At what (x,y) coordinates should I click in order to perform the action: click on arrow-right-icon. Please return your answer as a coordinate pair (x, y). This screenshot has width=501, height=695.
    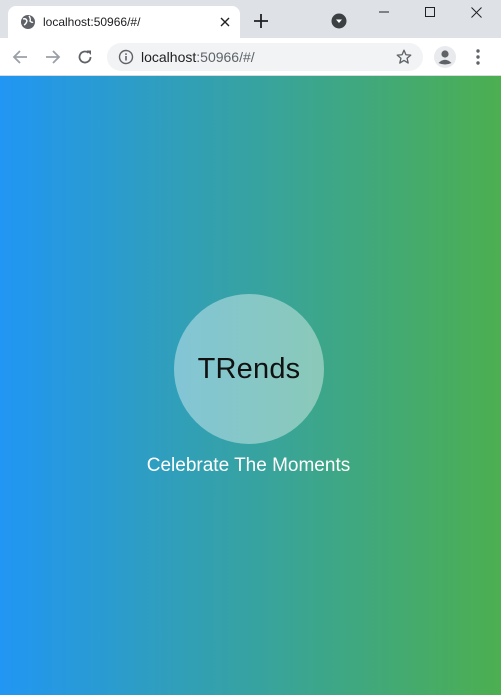
    Looking at the image, I should click on (53, 57).